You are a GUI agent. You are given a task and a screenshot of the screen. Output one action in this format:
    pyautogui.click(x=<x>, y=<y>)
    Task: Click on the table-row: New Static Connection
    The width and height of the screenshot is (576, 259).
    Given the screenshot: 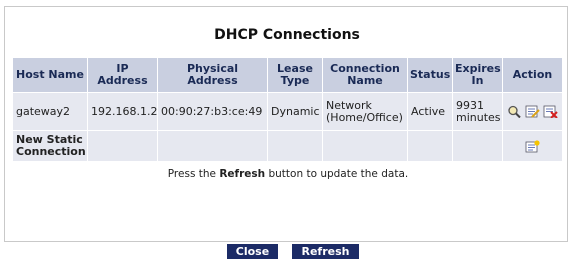 What is the action you would take?
    pyautogui.click(x=287, y=146)
    